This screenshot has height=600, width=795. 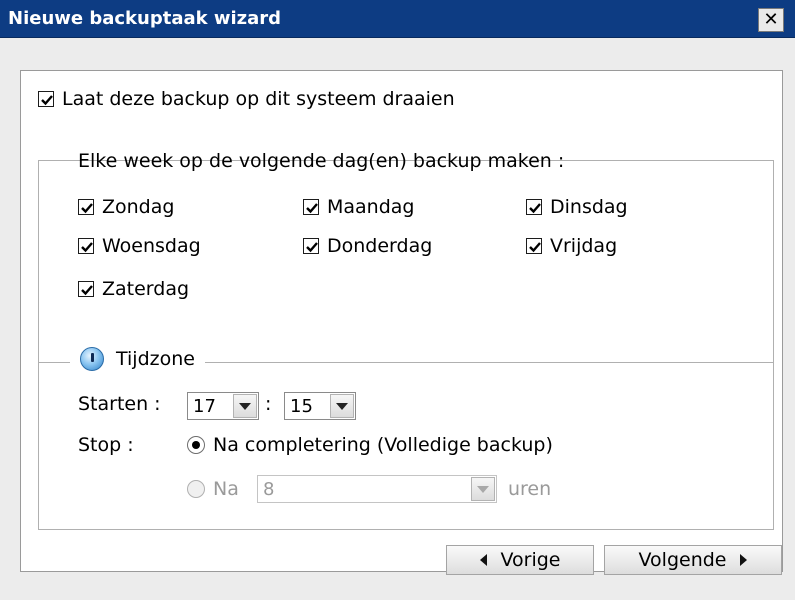 What do you see at coordinates (377, 489) in the screenshot?
I see `stop-after-hours-select: 8` at bounding box center [377, 489].